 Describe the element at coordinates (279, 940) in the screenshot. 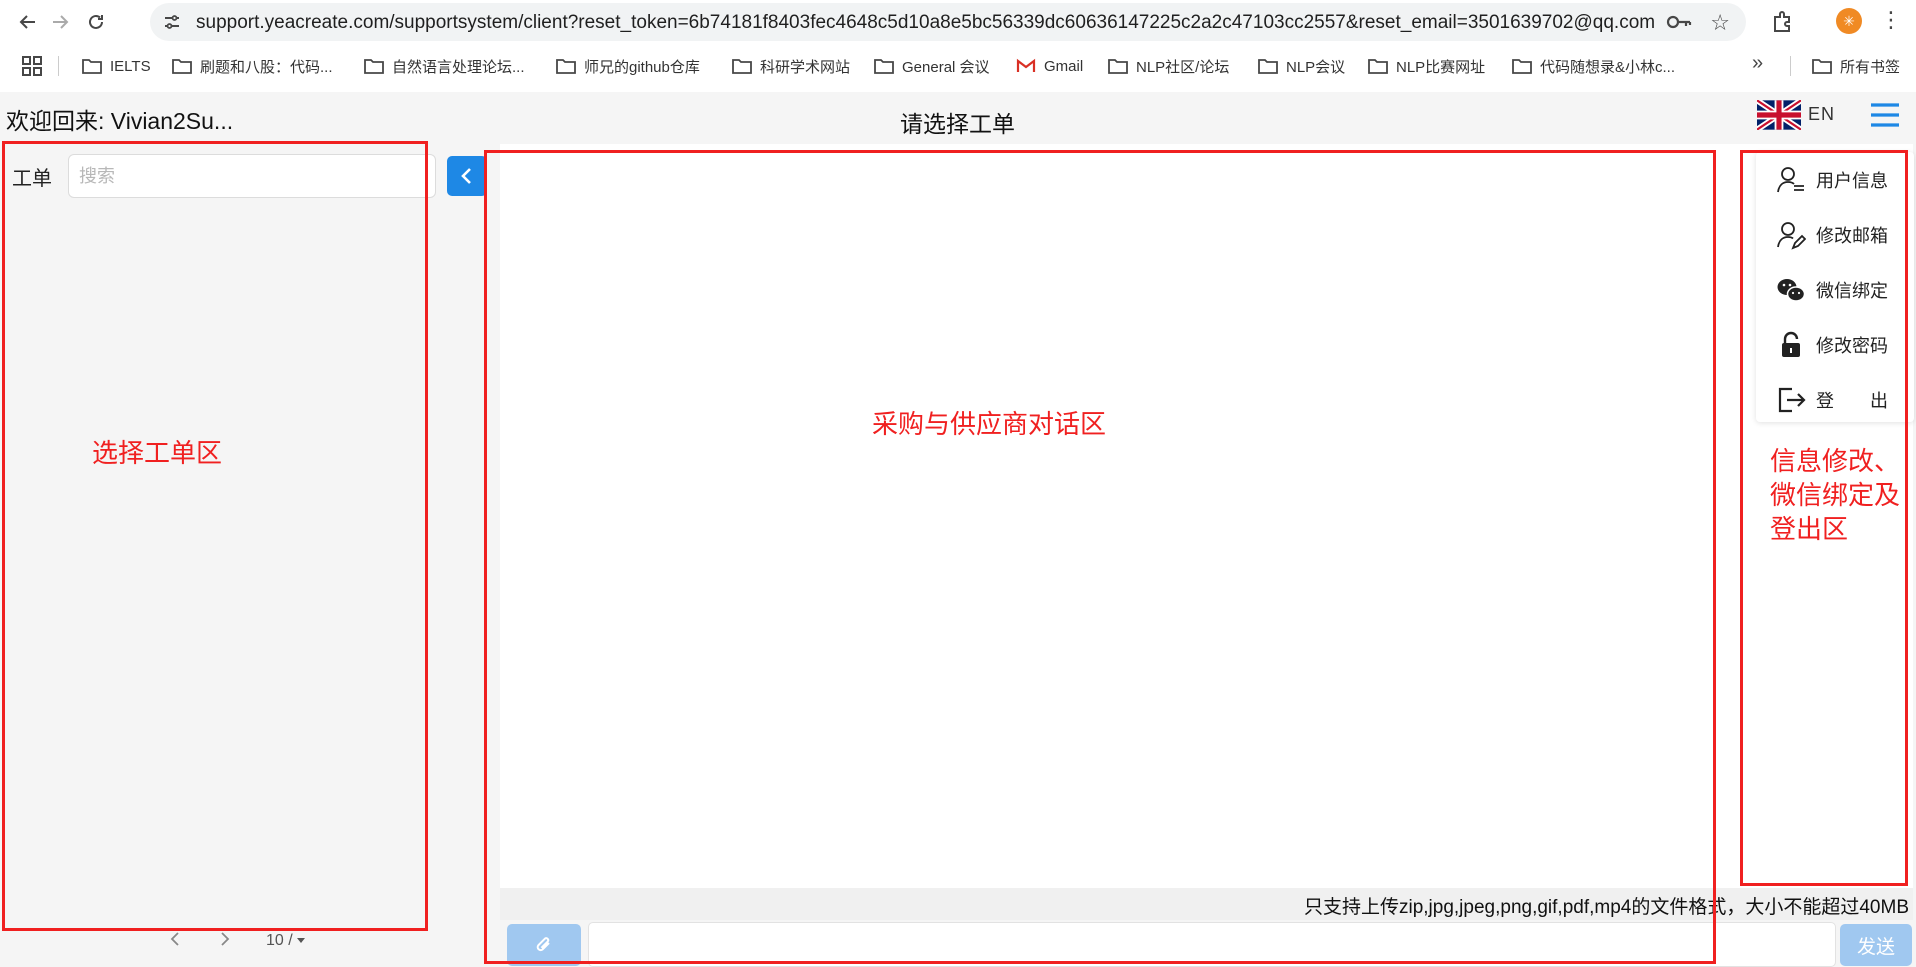

I see `page-size-label: 10 /` at that location.